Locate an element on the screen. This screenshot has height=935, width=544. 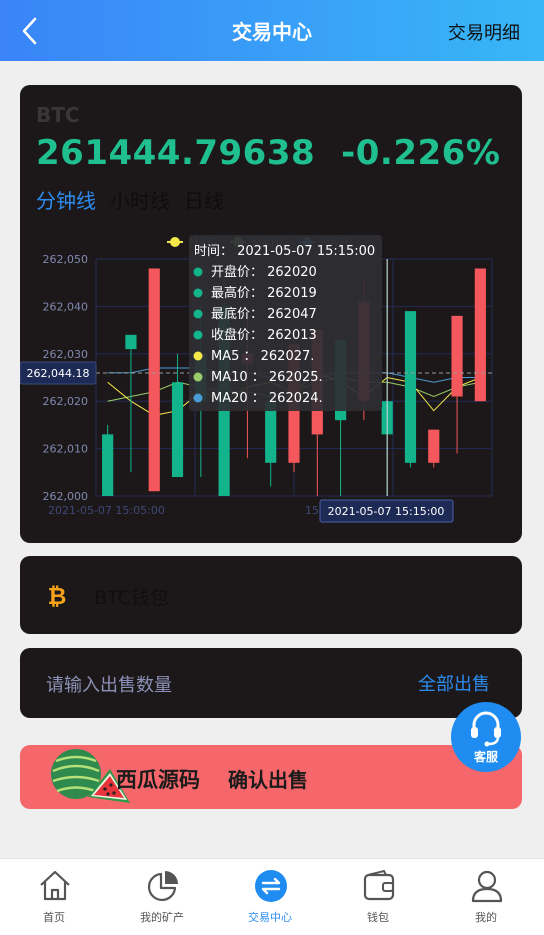
y-tick-label: 262,040 is located at coordinates (66, 306).